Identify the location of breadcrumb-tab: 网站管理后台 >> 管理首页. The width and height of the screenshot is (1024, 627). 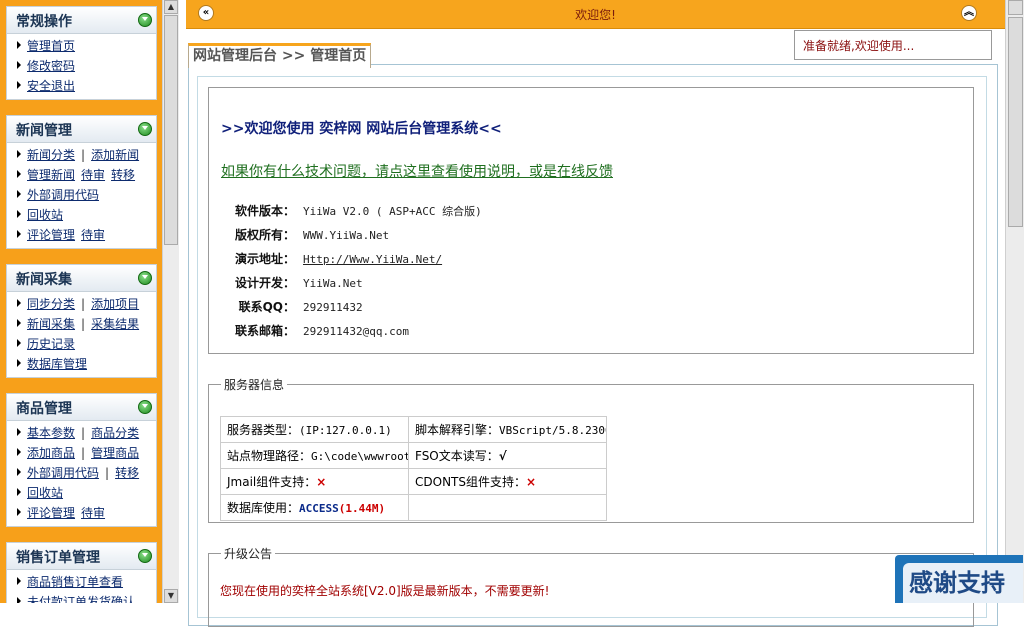
(280, 55).